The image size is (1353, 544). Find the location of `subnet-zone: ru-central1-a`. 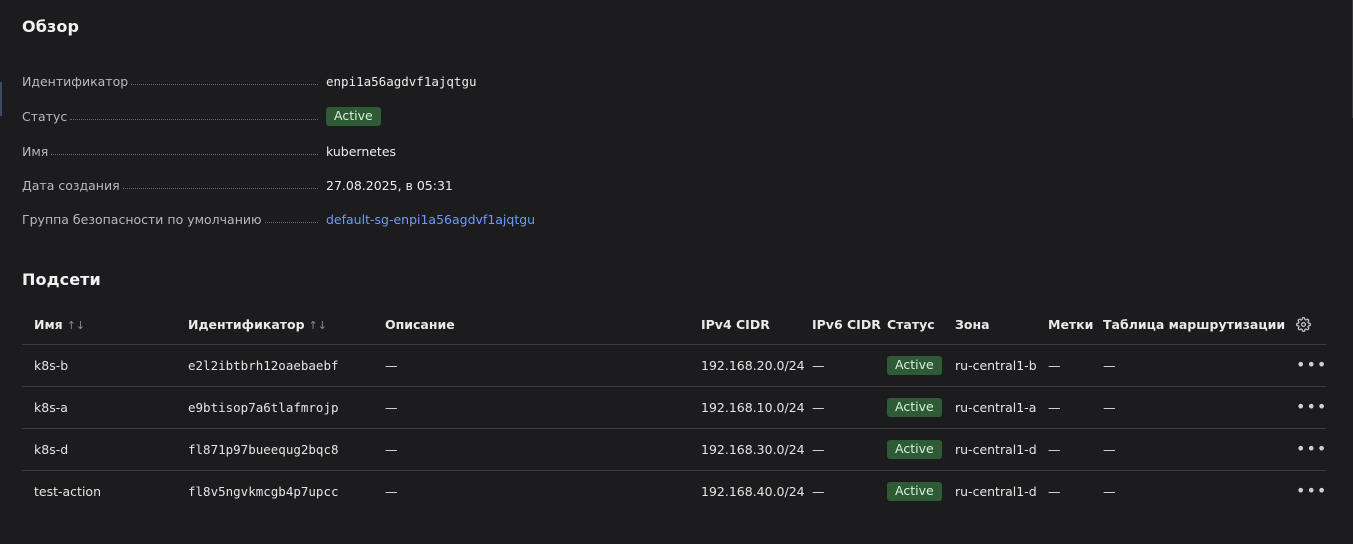

subnet-zone: ru-central1-a is located at coordinates (1001, 407).